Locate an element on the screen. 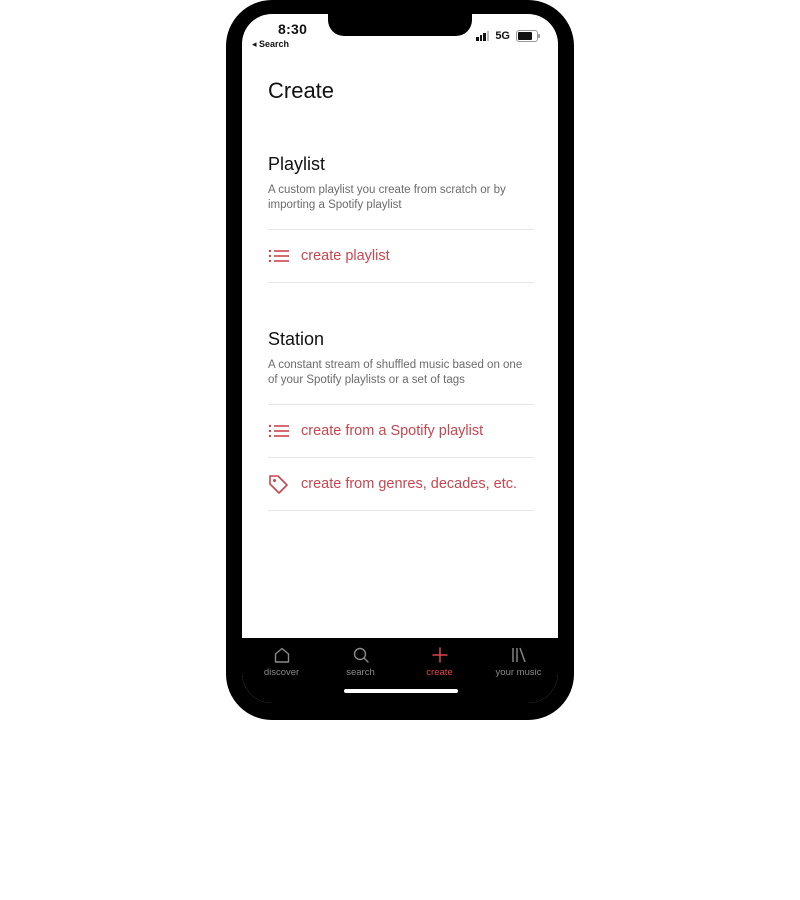 The height and width of the screenshot is (900, 800). tab-label-discover: discover is located at coordinates (281, 672).